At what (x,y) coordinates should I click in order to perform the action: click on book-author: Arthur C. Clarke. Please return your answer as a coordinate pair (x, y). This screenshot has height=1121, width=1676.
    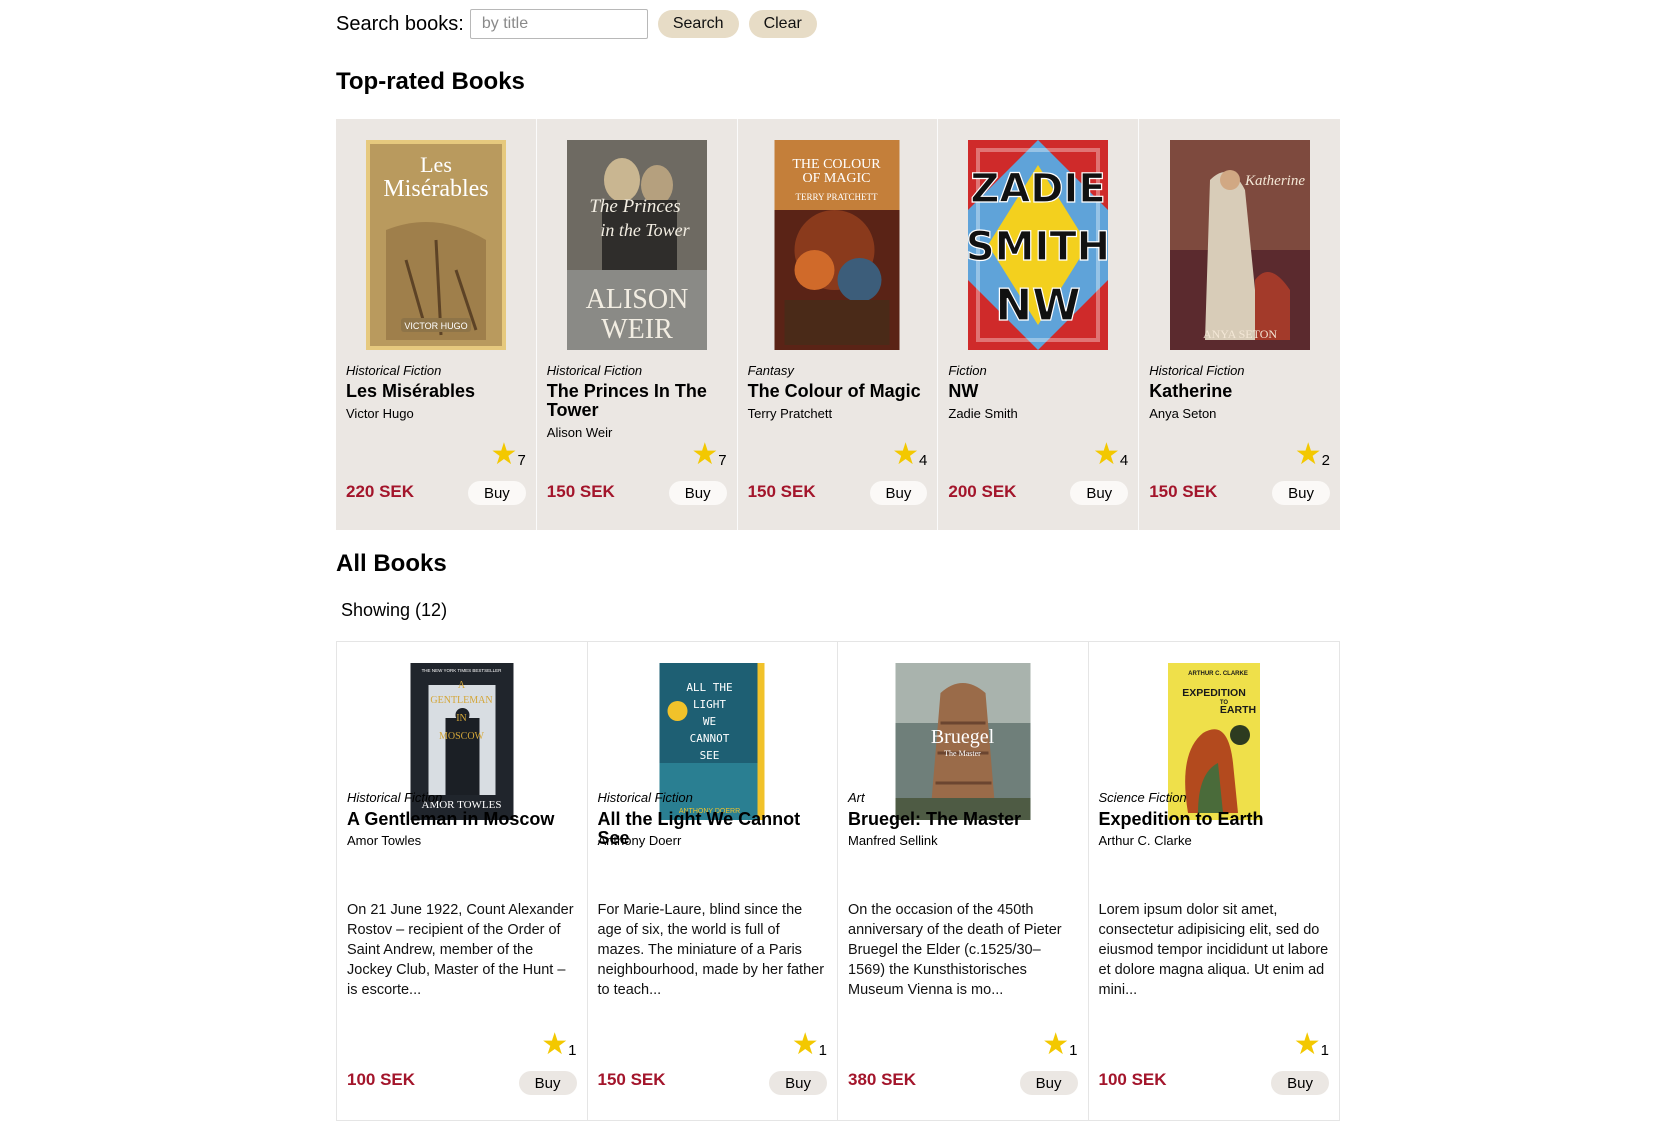
    Looking at the image, I should click on (1145, 840).